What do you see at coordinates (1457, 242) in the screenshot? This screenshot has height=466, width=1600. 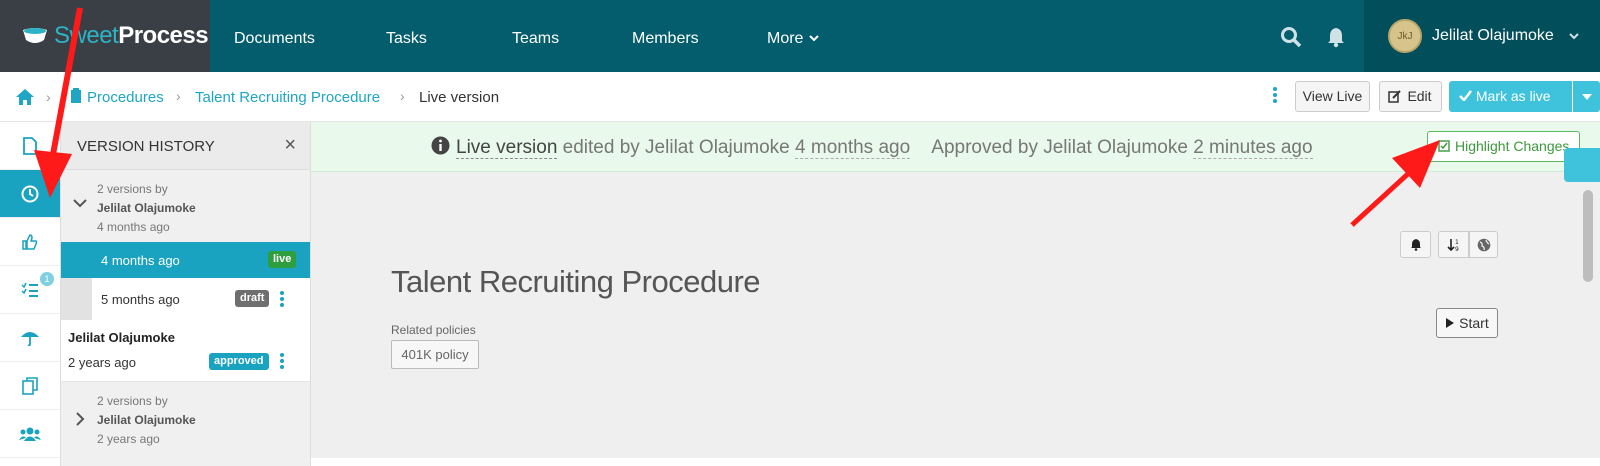 I see `svg-text: 1` at bounding box center [1457, 242].